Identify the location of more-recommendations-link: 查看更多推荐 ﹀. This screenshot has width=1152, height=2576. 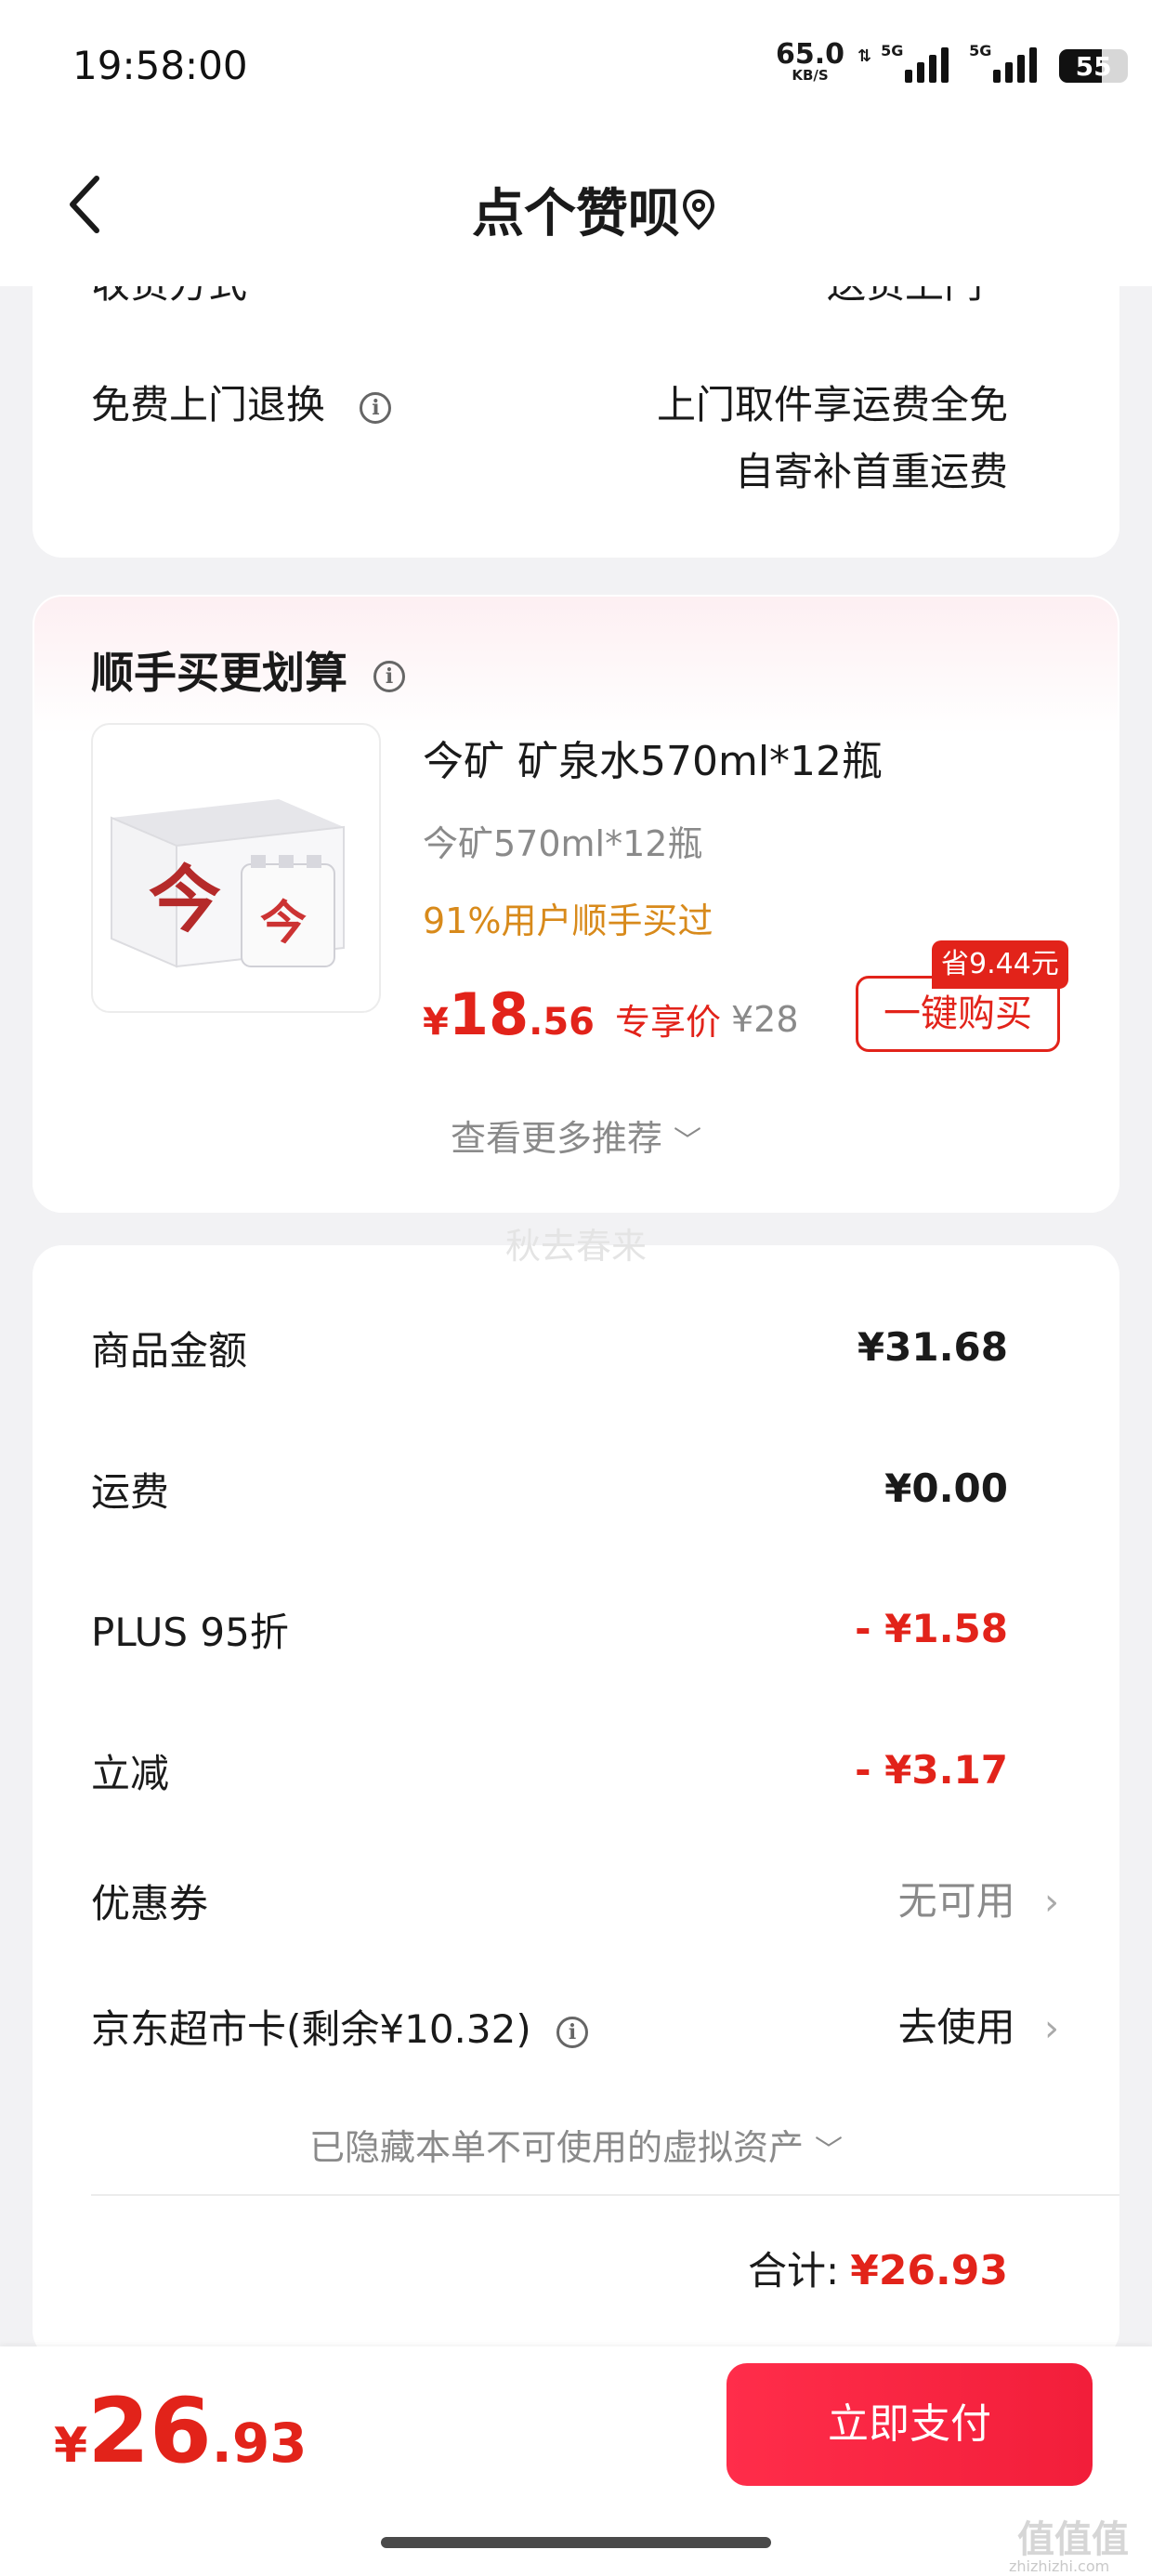
(576, 1135).